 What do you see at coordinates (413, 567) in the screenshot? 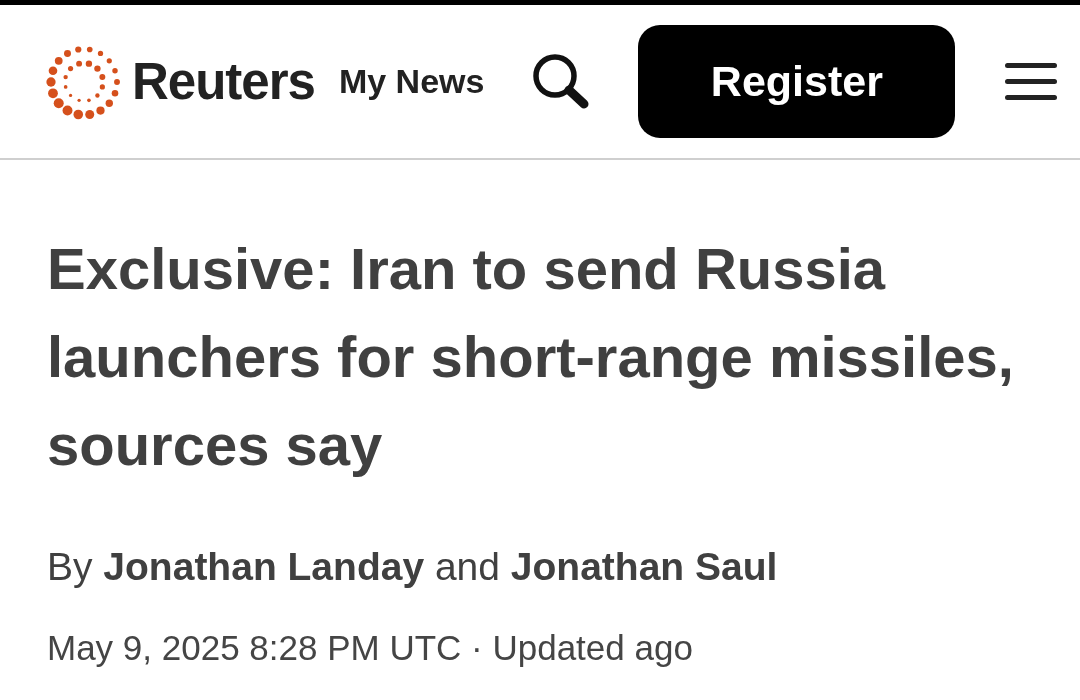
I see `byline: By Jonathan Landay and Jonathan Saul` at bounding box center [413, 567].